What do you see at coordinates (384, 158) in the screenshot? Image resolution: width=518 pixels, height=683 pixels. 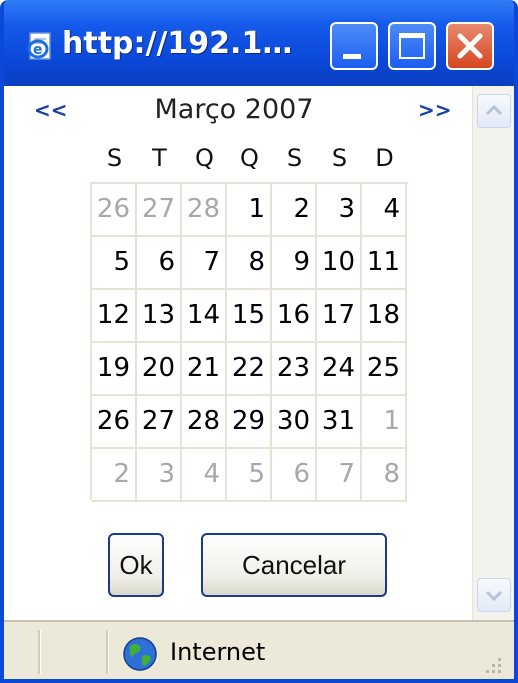 I see `weekday-label: D` at bounding box center [384, 158].